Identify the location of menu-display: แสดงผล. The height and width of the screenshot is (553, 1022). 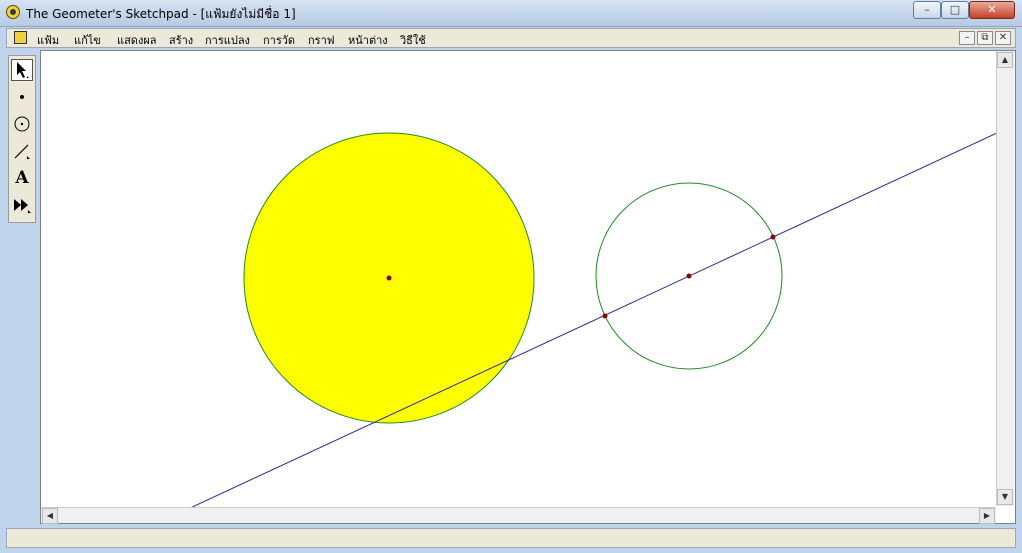
(137, 40).